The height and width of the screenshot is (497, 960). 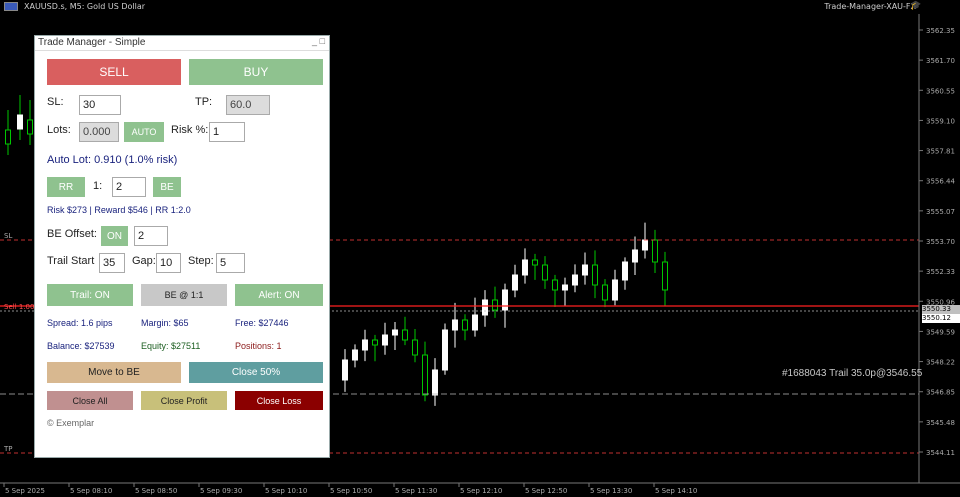 What do you see at coordinates (940, 31) in the screenshot?
I see `price-tick-label: 3562.35` at bounding box center [940, 31].